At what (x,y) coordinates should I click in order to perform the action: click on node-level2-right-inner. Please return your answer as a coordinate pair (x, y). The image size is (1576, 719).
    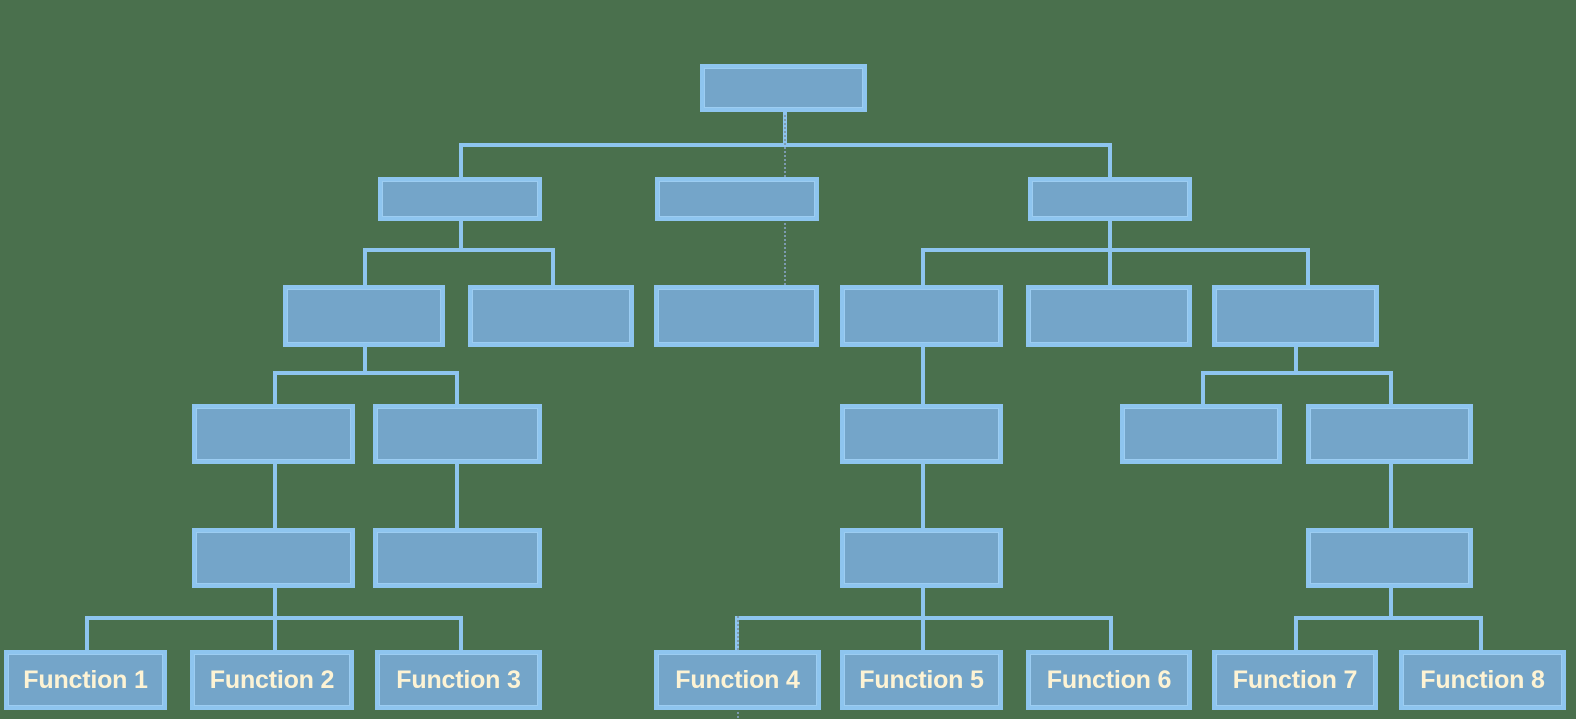
    Looking at the image, I should click on (1110, 199).